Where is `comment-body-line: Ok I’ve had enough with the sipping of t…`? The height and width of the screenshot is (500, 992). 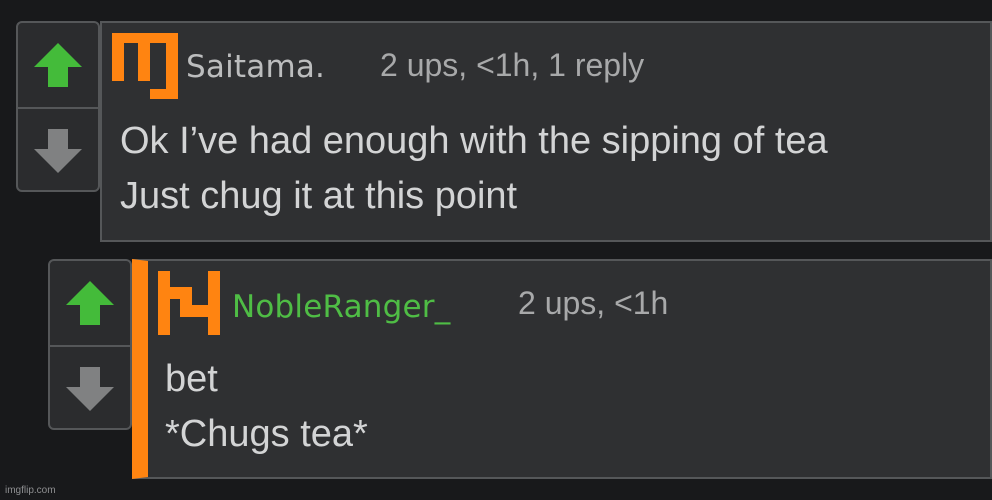 comment-body-line: Ok I’ve had enough with the sipping of t… is located at coordinates (474, 141).